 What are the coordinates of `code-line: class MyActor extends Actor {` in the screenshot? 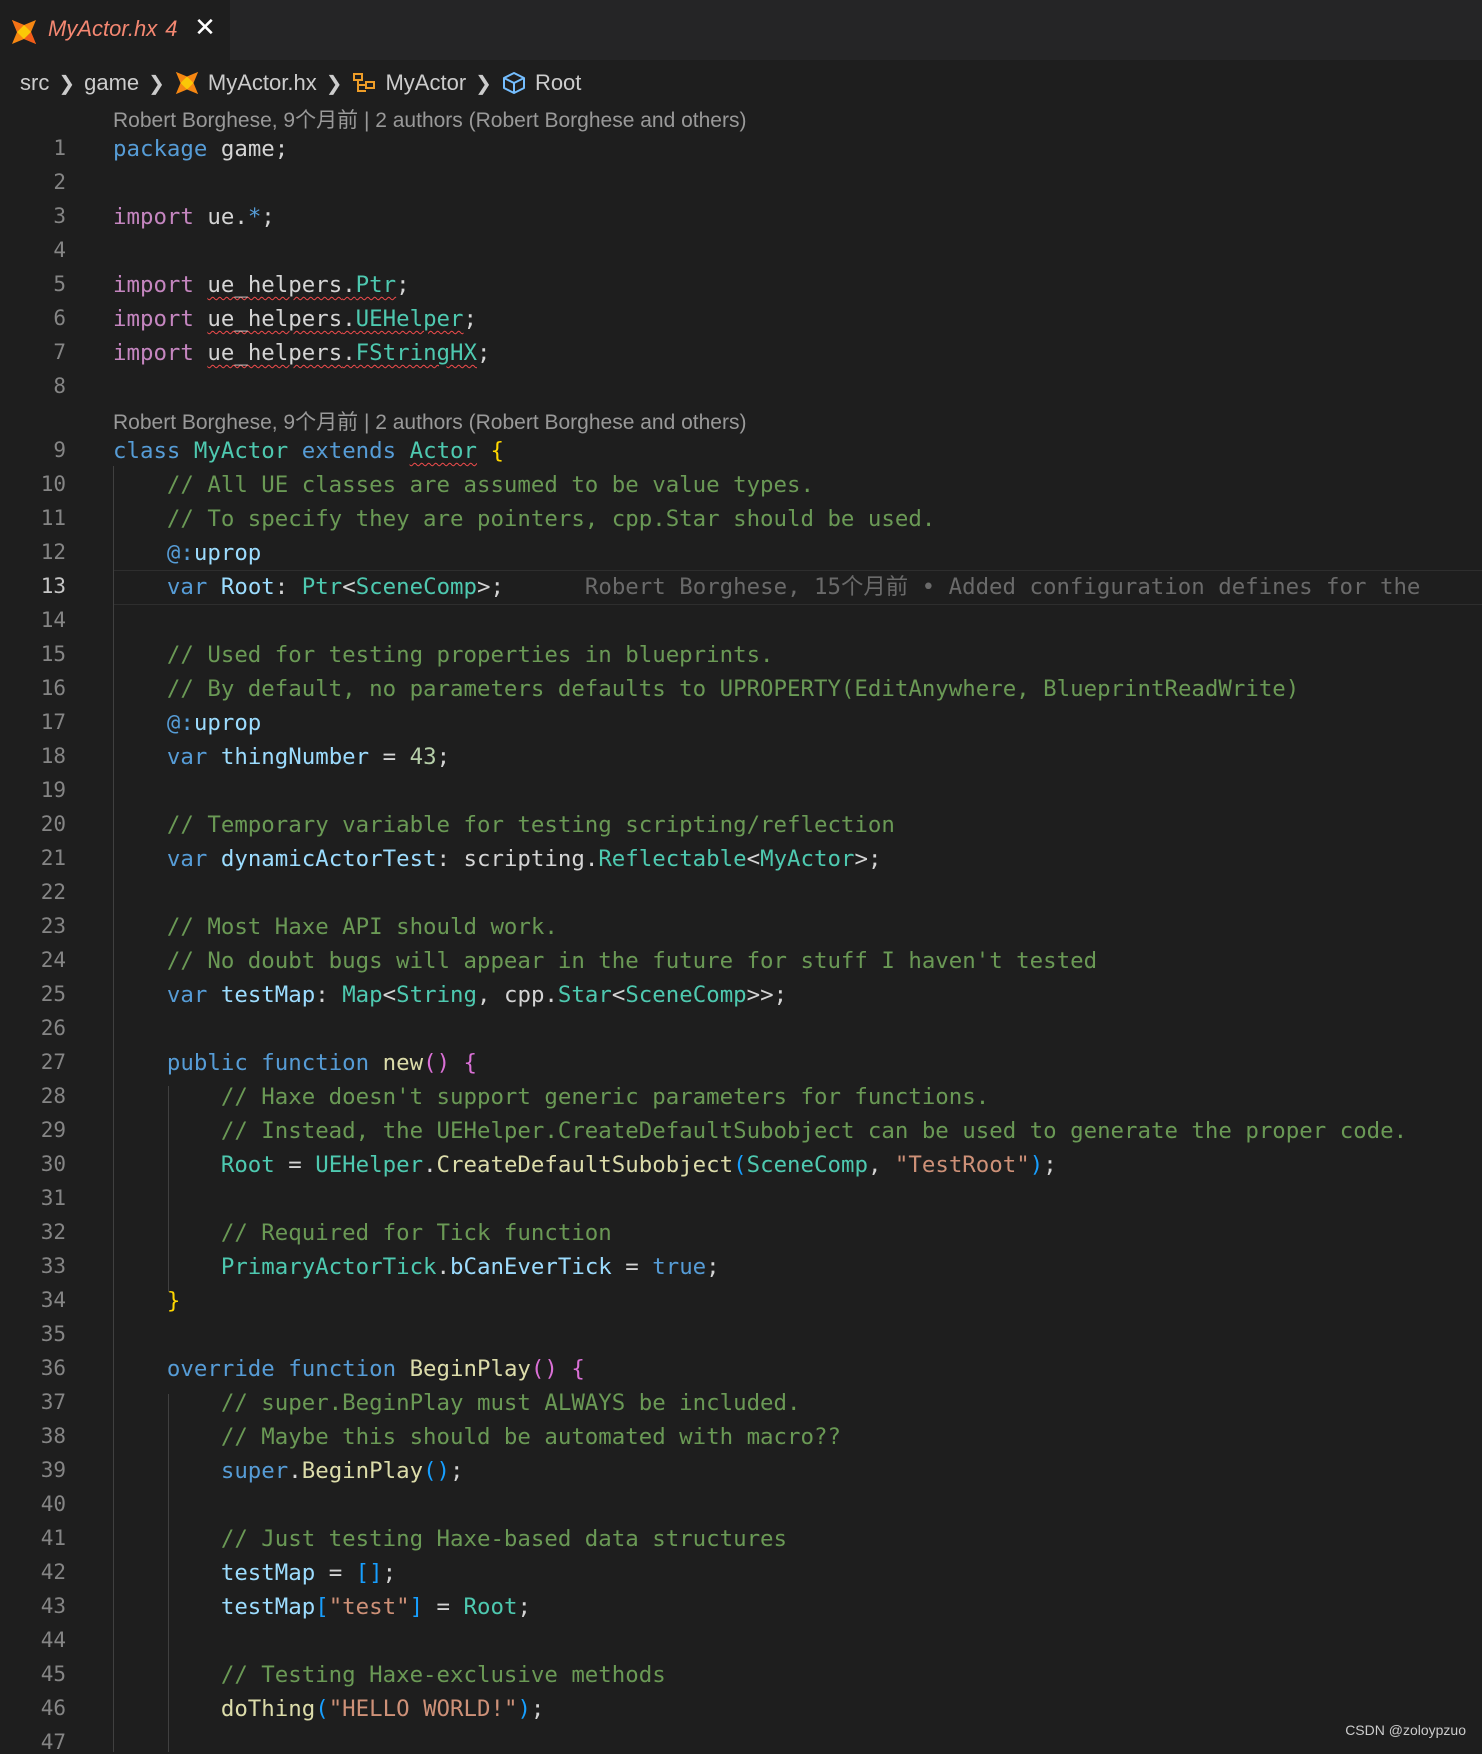 It's located at (308, 451).